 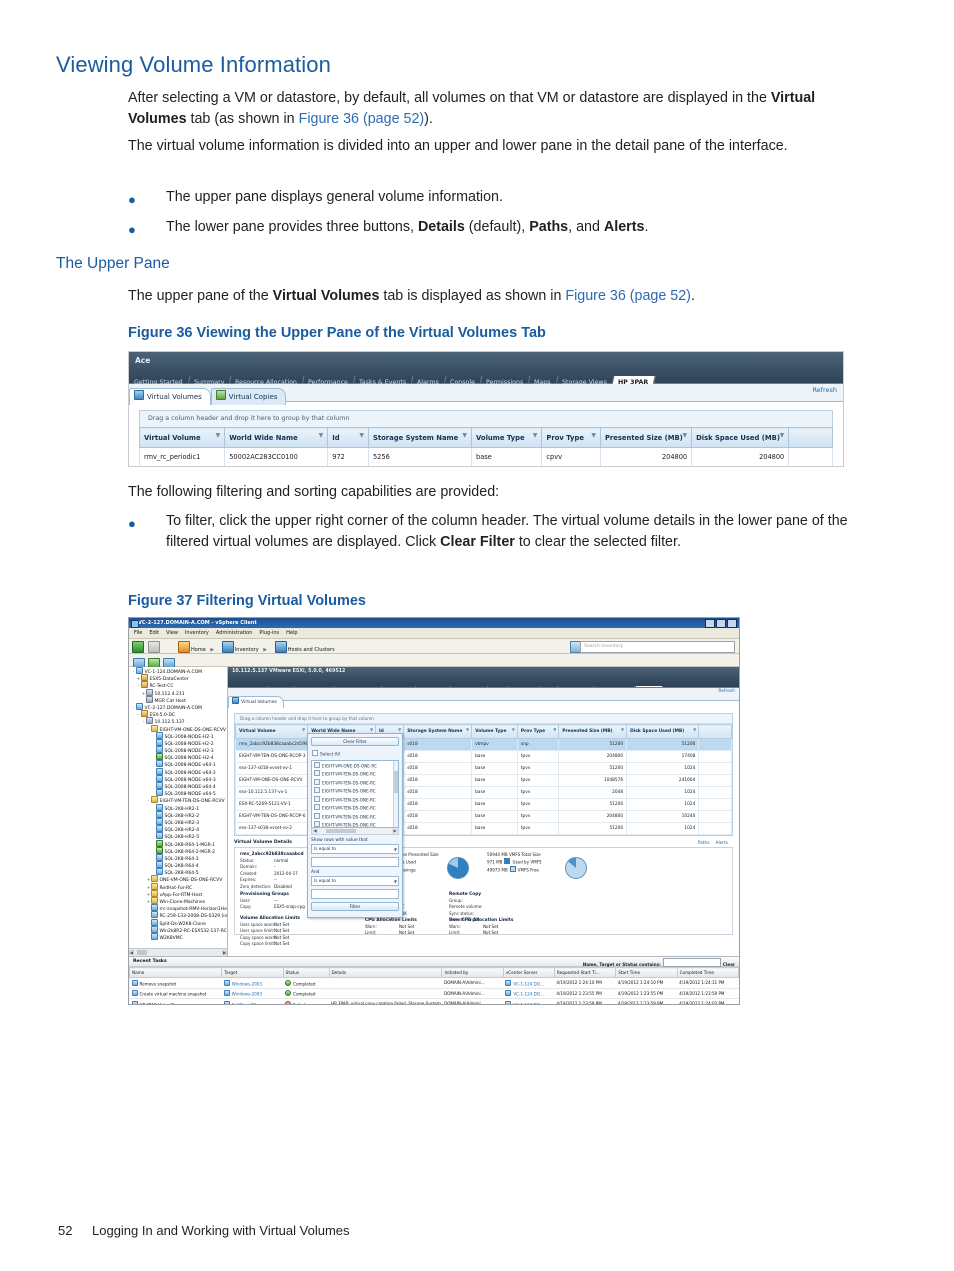 What do you see at coordinates (176, 972) in the screenshot?
I see `recent-tasks-col-name: Name` at bounding box center [176, 972].